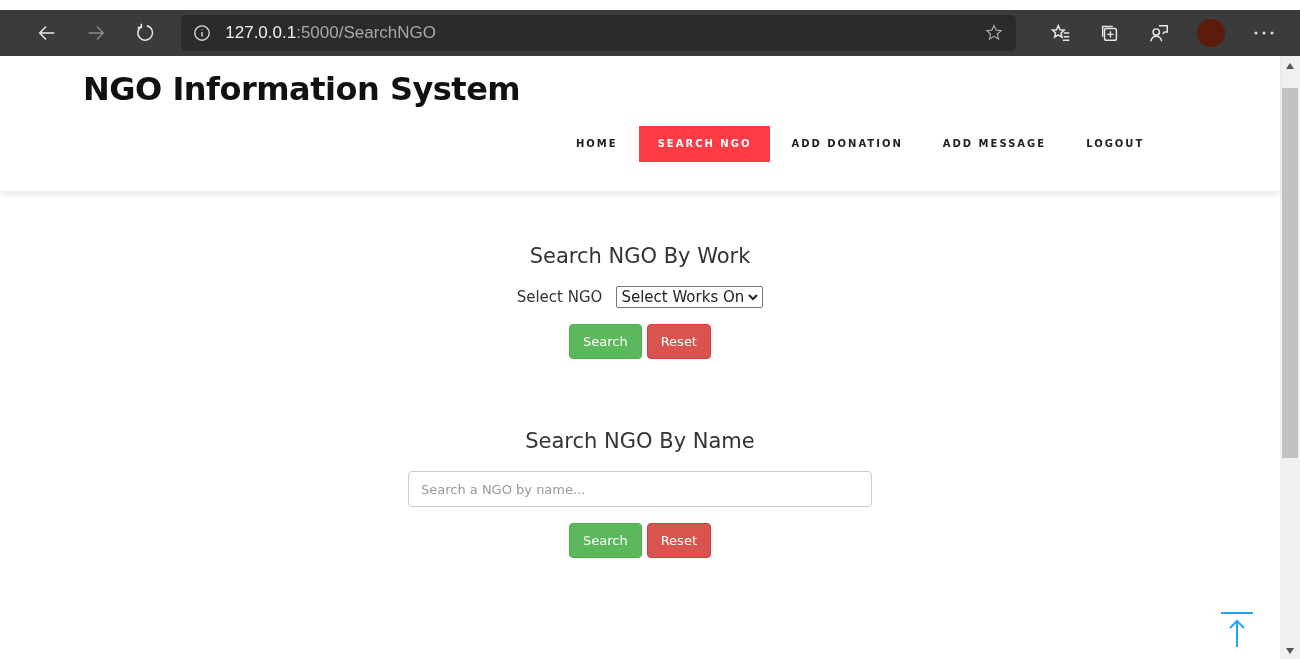  I want to click on select-label: Select NGO, so click(559, 297).